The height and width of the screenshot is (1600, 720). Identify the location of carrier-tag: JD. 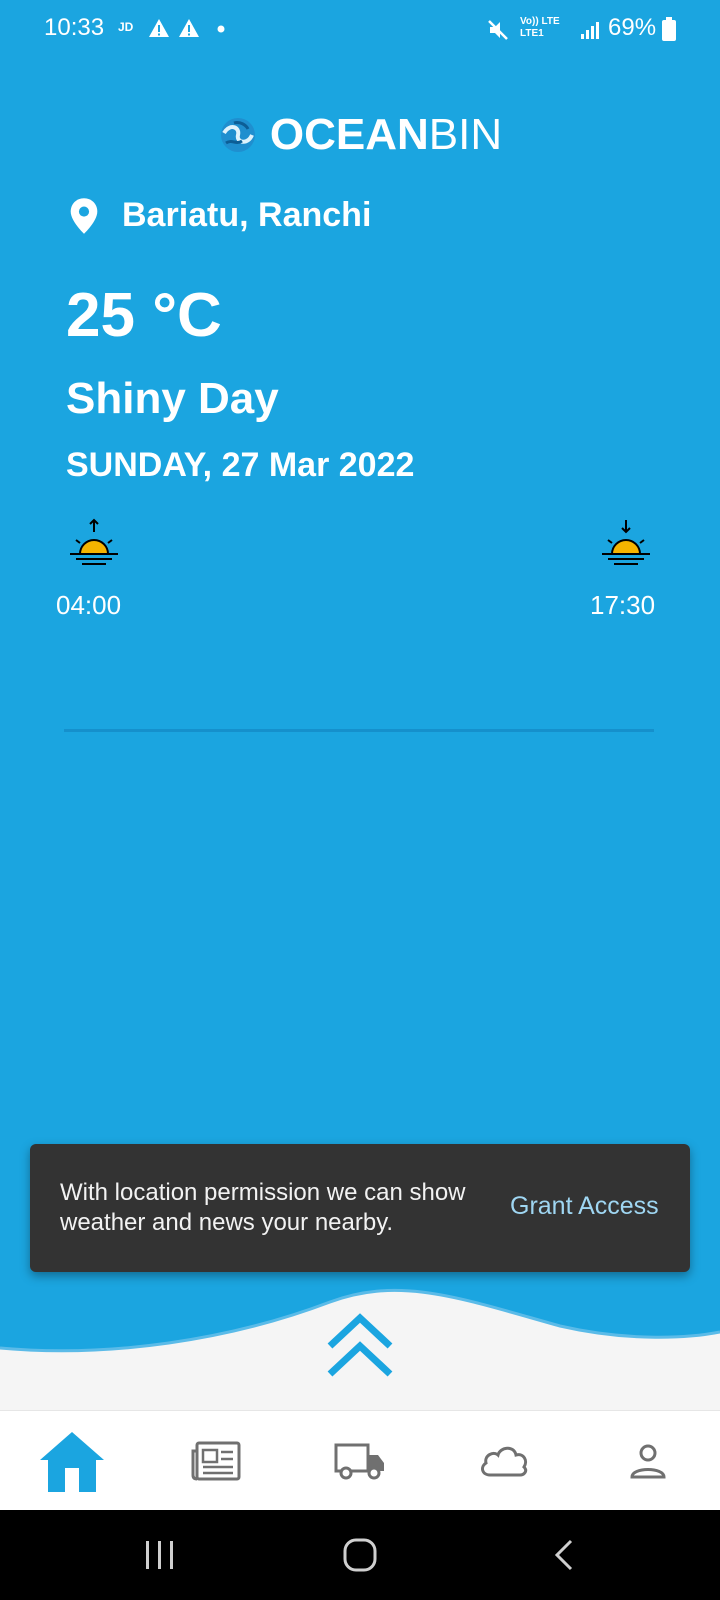
(126, 27).